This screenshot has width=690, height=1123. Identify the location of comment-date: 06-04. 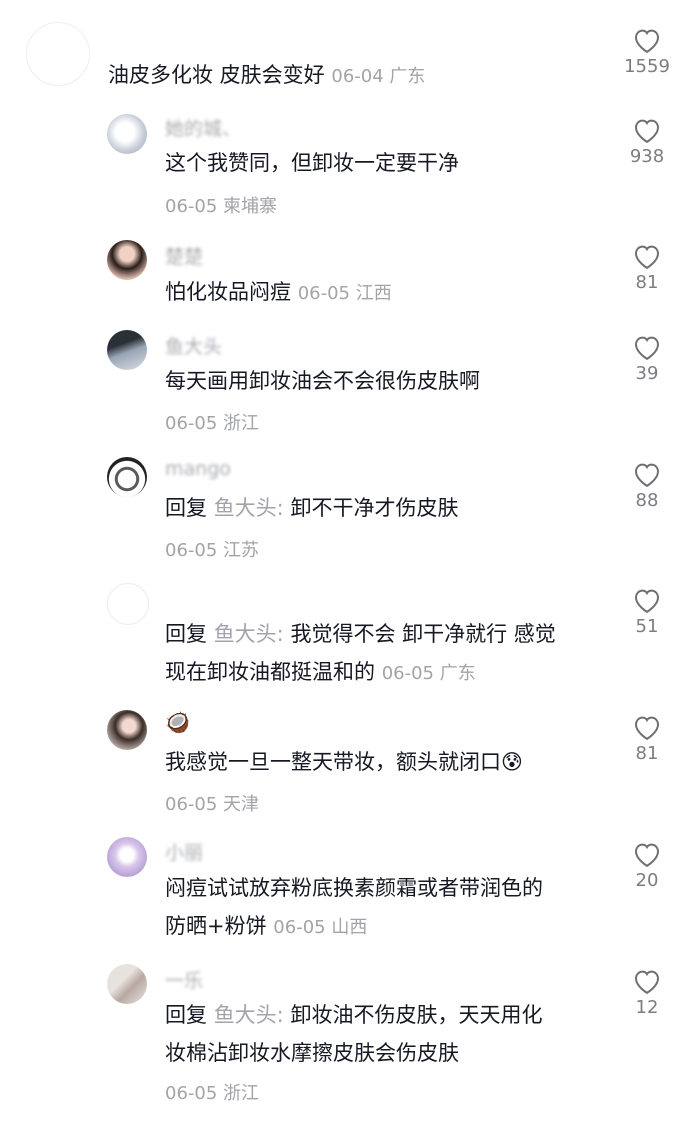
(357, 76).